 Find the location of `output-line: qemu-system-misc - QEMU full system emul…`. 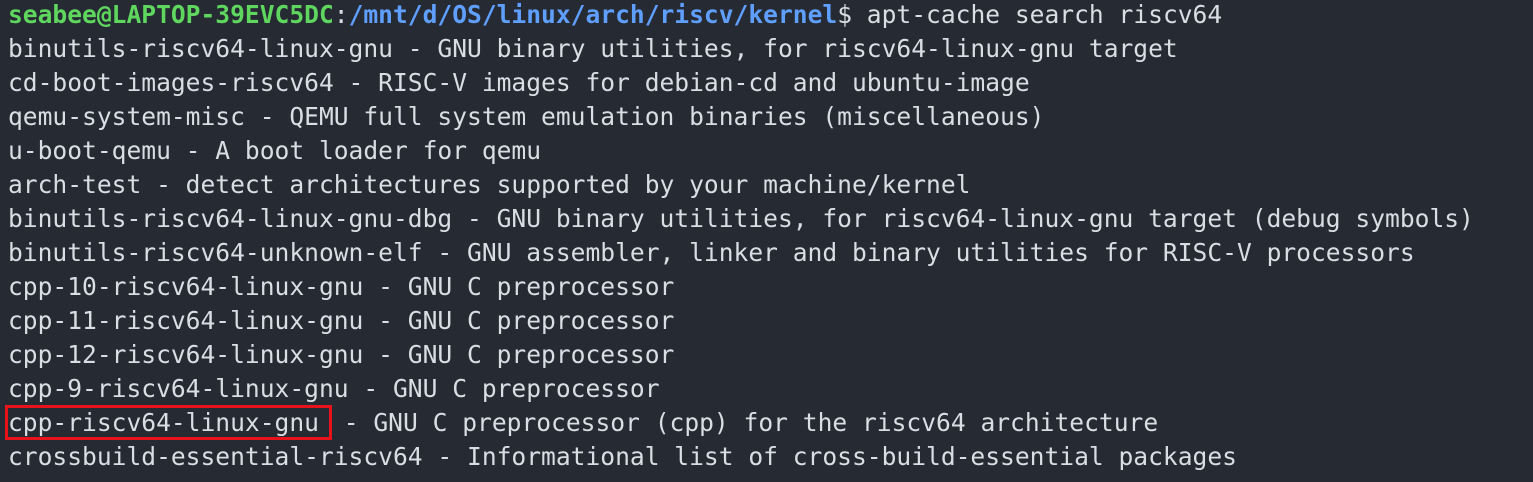

output-line: qemu-system-misc - QEMU full system emul… is located at coordinates (526, 116).